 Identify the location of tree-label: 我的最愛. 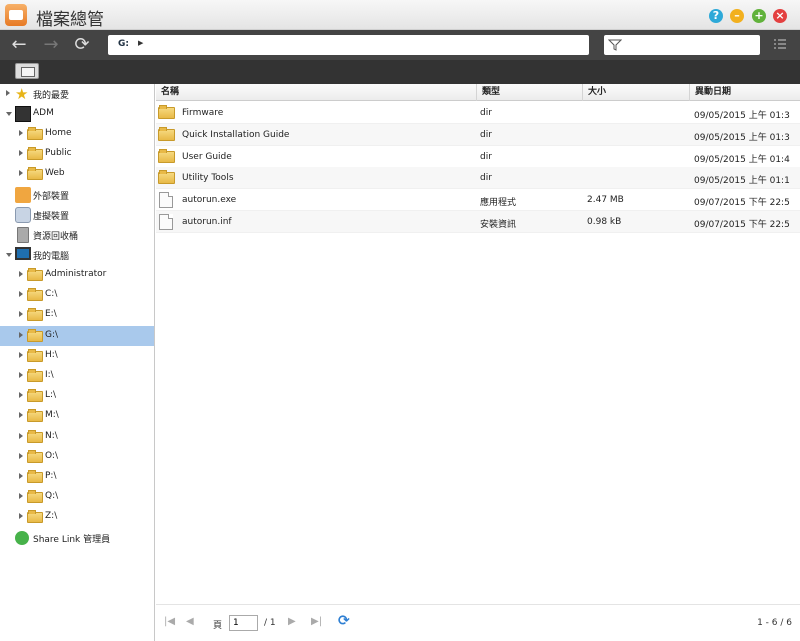
(51, 96).